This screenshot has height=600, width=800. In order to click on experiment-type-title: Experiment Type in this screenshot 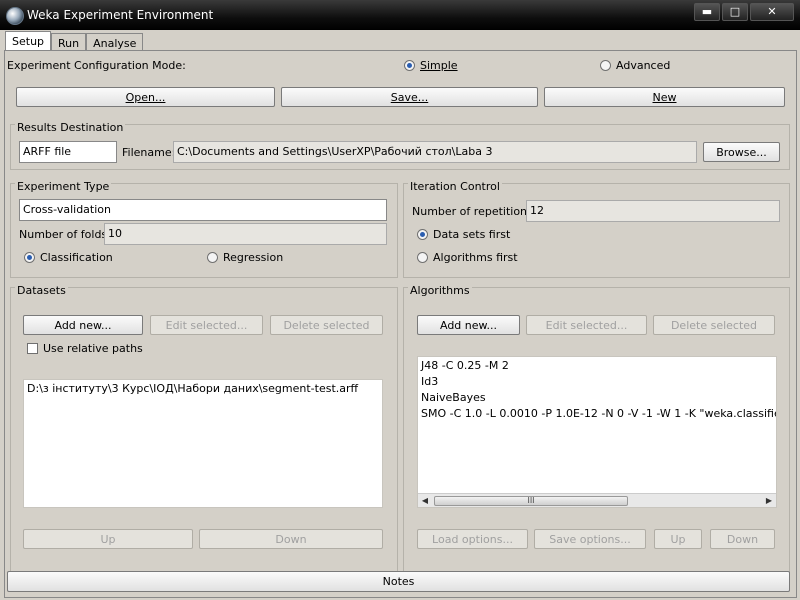, I will do `click(63, 186)`.